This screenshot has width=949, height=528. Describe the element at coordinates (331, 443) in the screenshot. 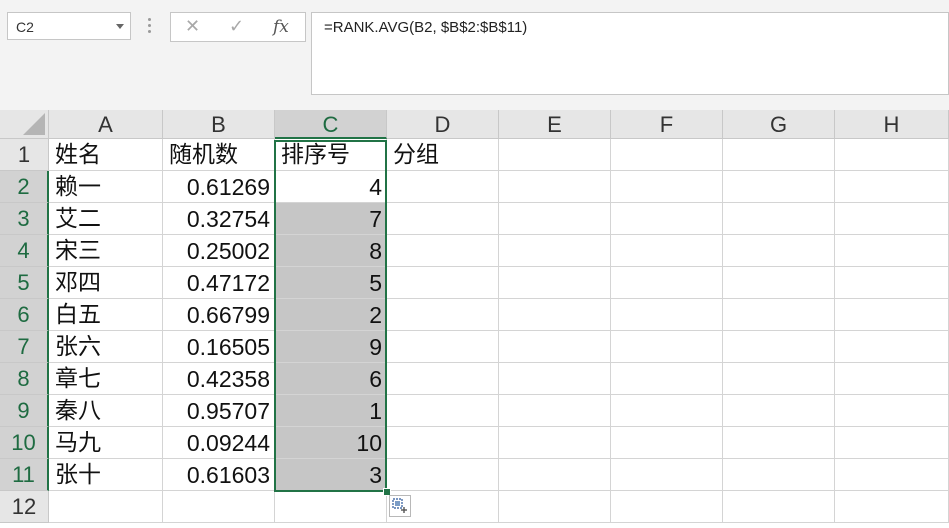

I see `table-row-rank: 10` at that location.